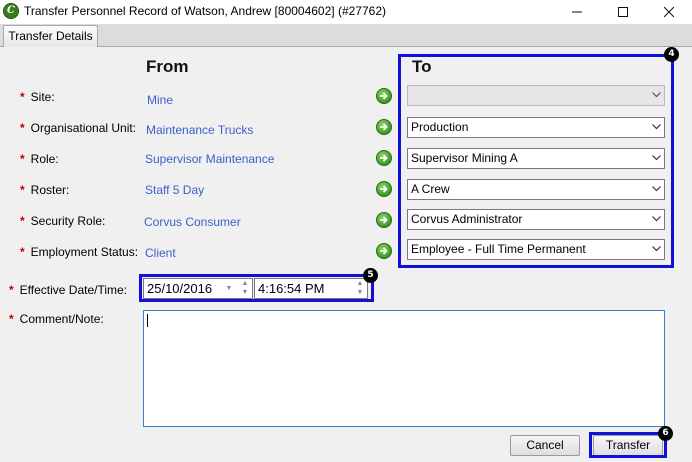 This screenshot has height=462, width=692. I want to click on text-caret, so click(147, 320).